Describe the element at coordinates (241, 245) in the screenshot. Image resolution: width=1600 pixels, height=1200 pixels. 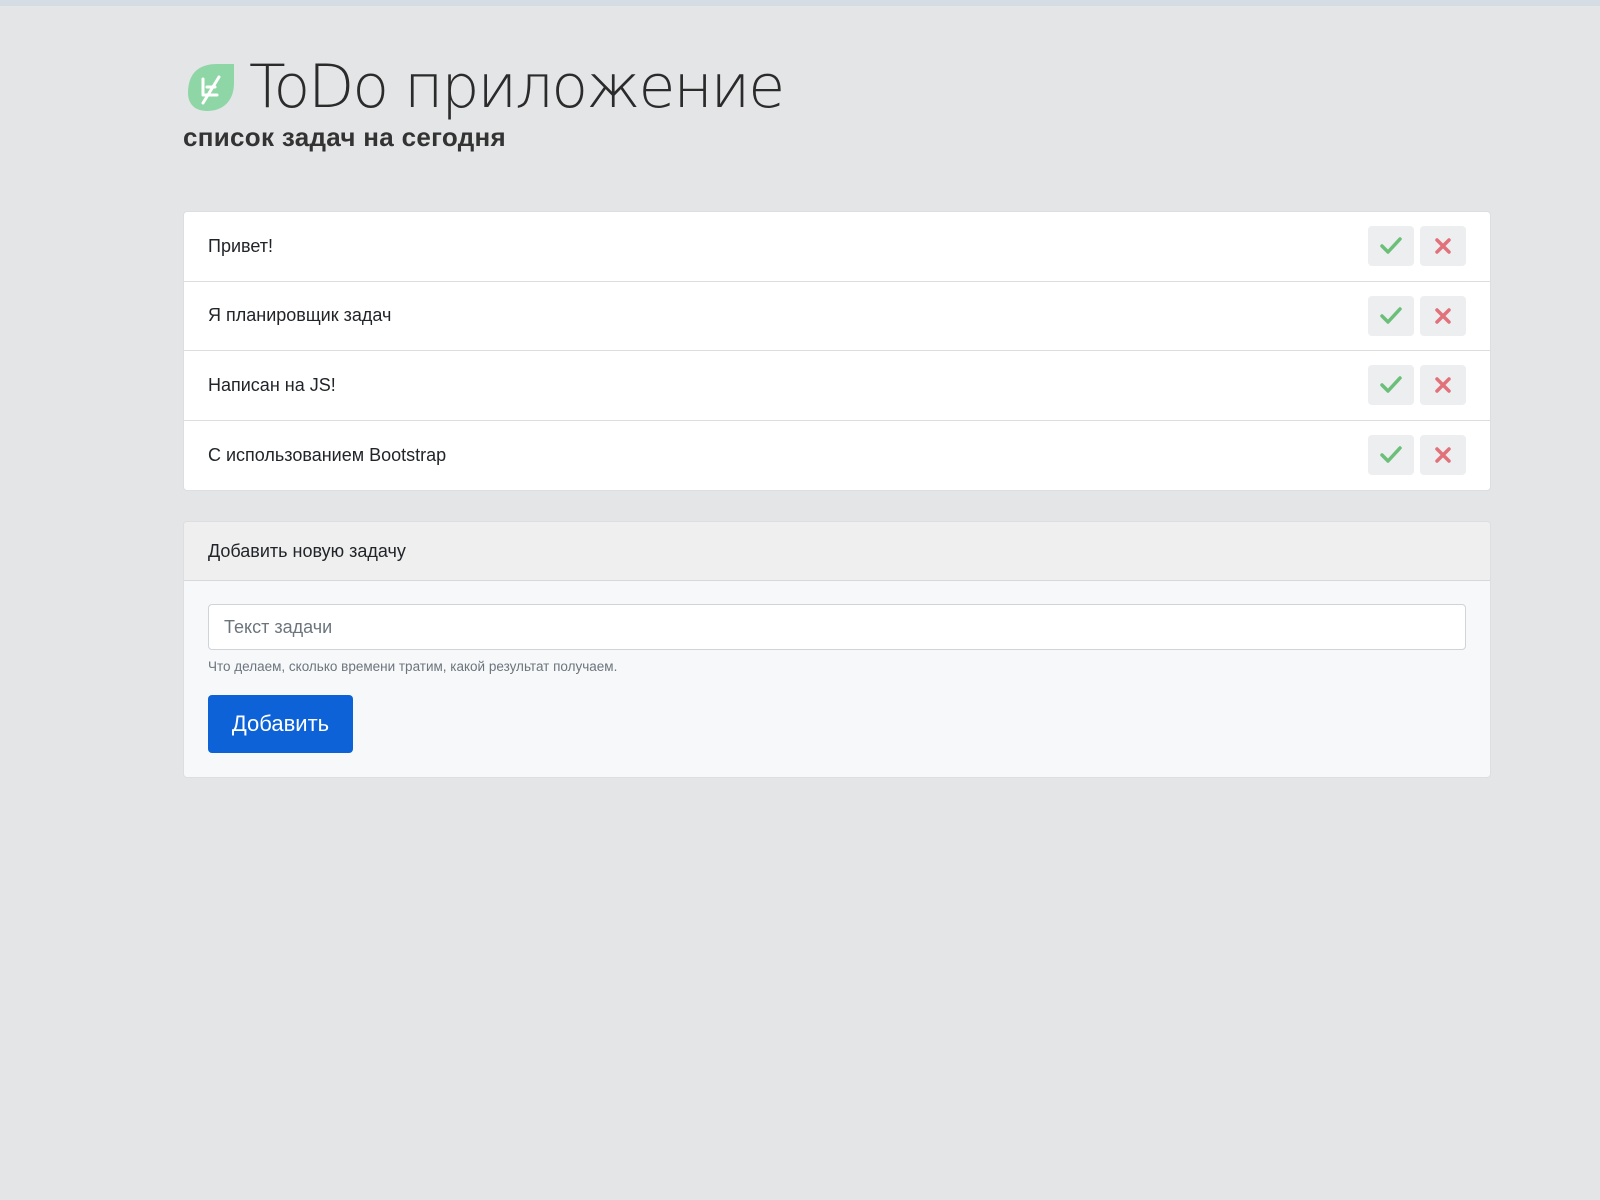
I see `task-text: Привет!` at that location.